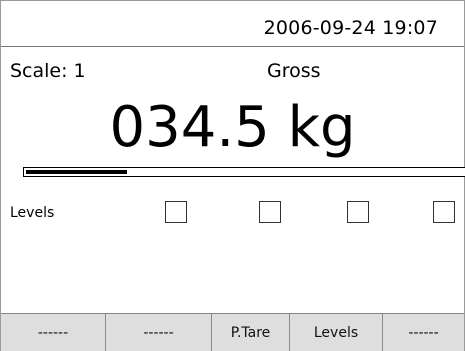 The height and width of the screenshot is (351, 465). What do you see at coordinates (350, 28) in the screenshot?
I see `date-time-display: 2006-09-24 19:07` at bounding box center [350, 28].